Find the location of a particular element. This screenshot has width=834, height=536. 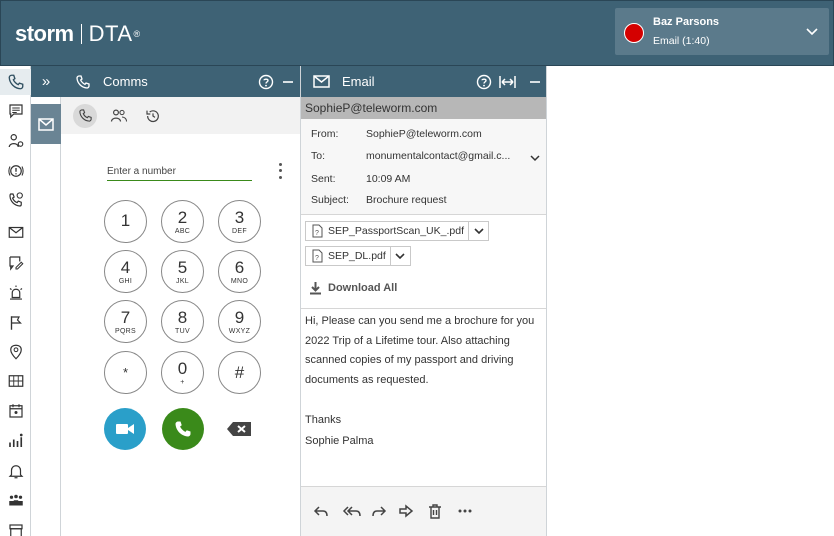

dialpad-key-2: 2 ABC is located at coordinates (182, 221).